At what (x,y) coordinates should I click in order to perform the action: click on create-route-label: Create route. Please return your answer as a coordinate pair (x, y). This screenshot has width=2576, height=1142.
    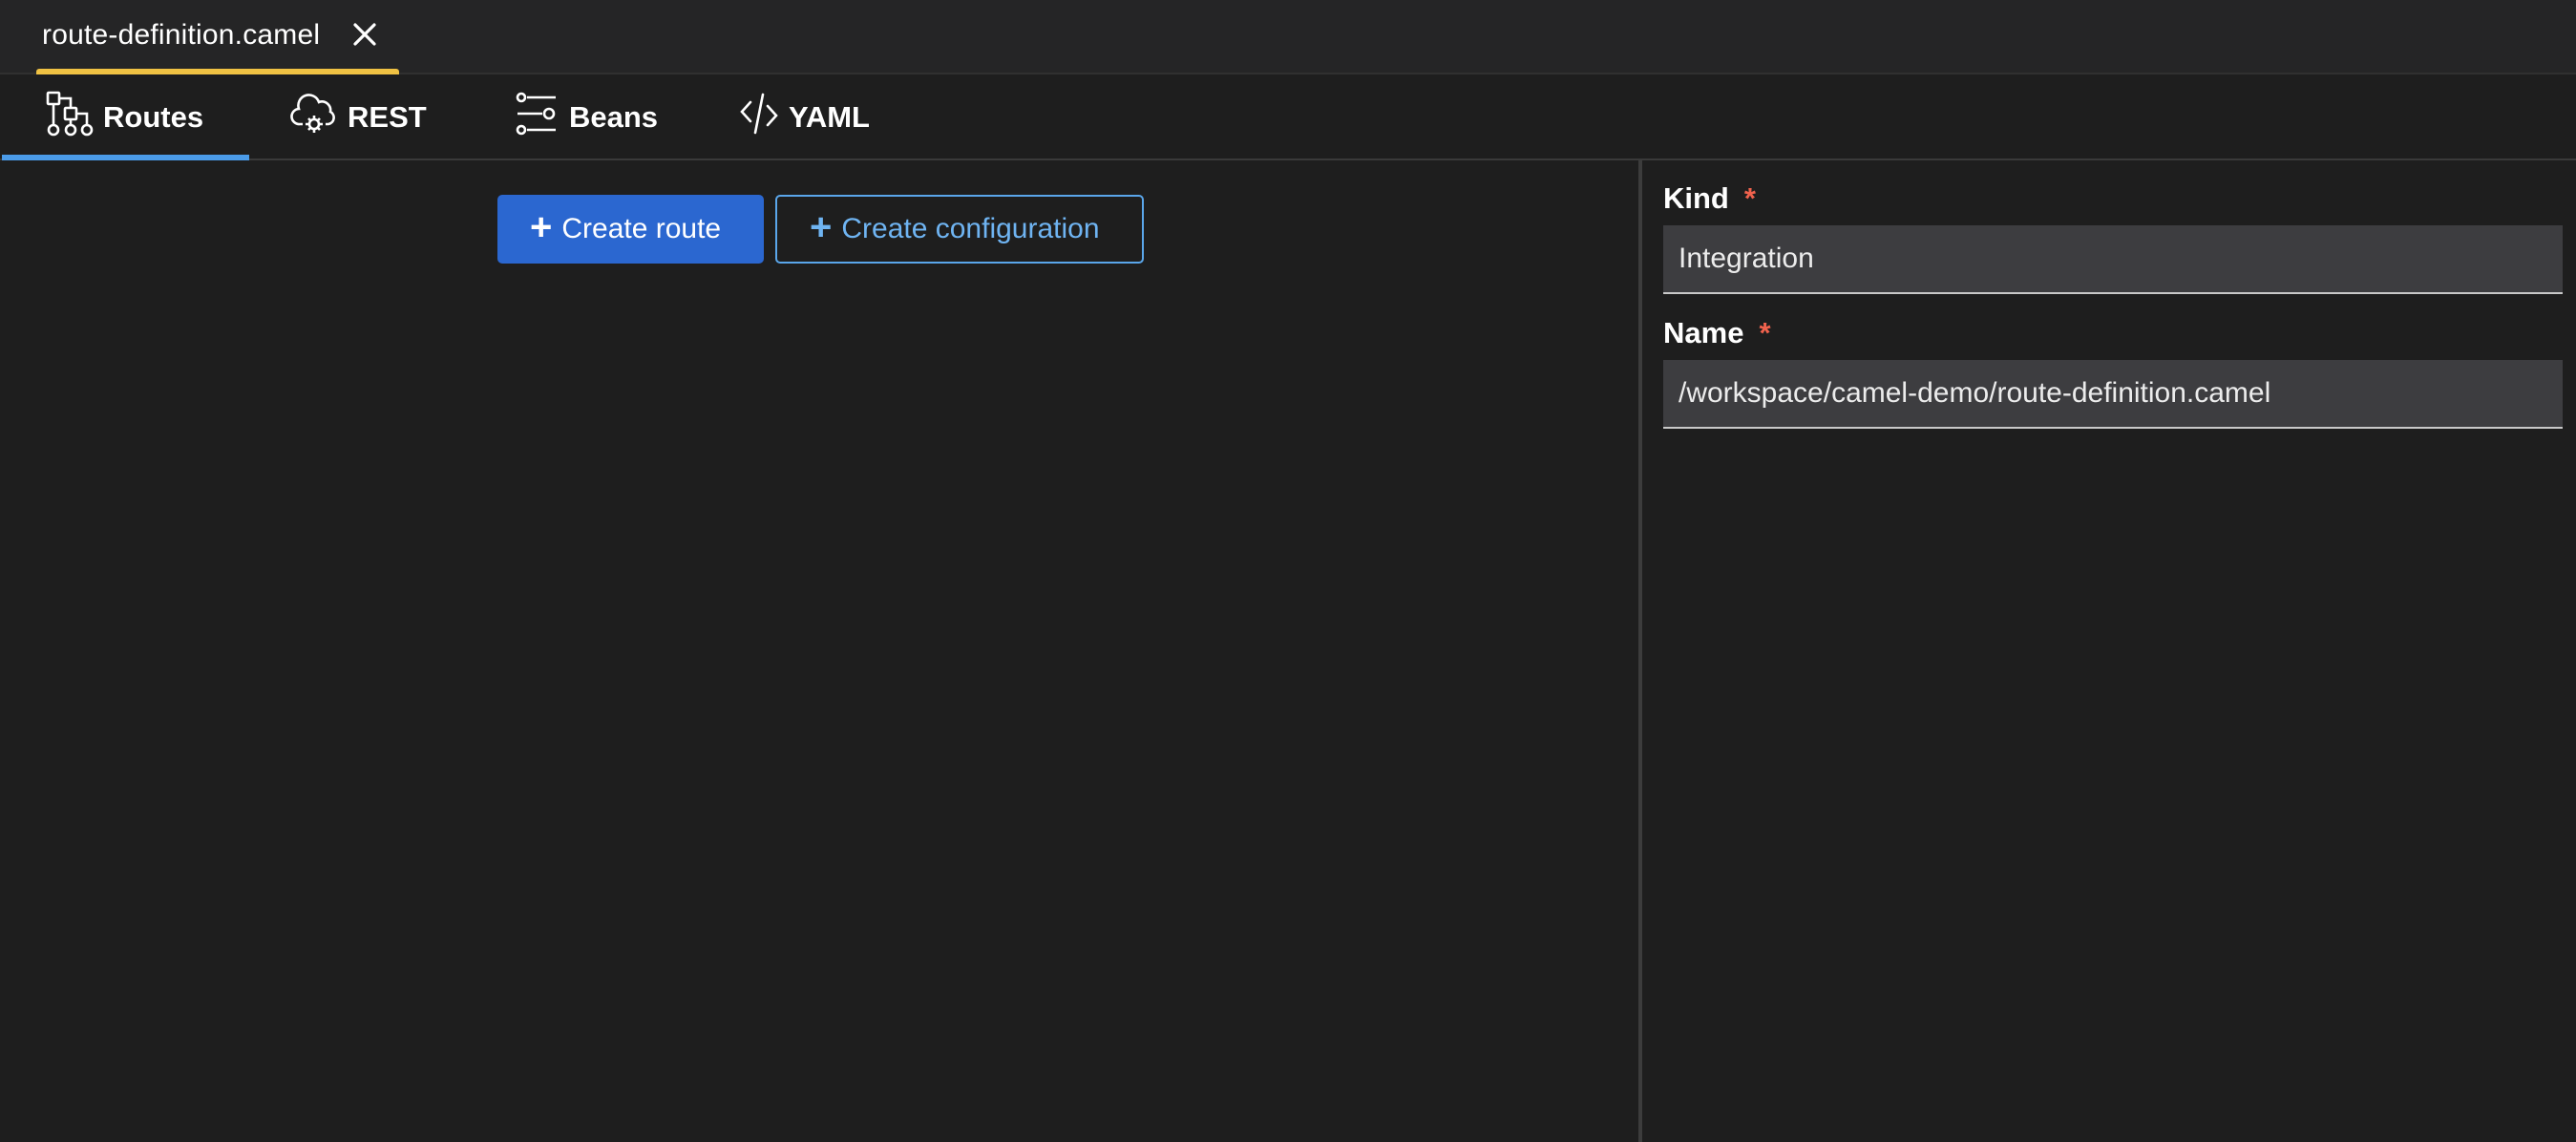
    Looking at the image, I should click on (641, 229).